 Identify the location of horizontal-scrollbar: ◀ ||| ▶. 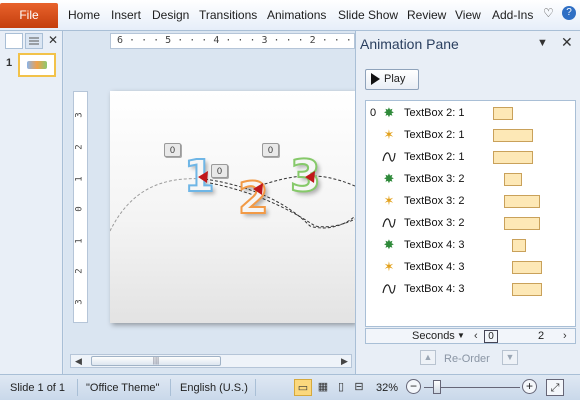
(211, 361).